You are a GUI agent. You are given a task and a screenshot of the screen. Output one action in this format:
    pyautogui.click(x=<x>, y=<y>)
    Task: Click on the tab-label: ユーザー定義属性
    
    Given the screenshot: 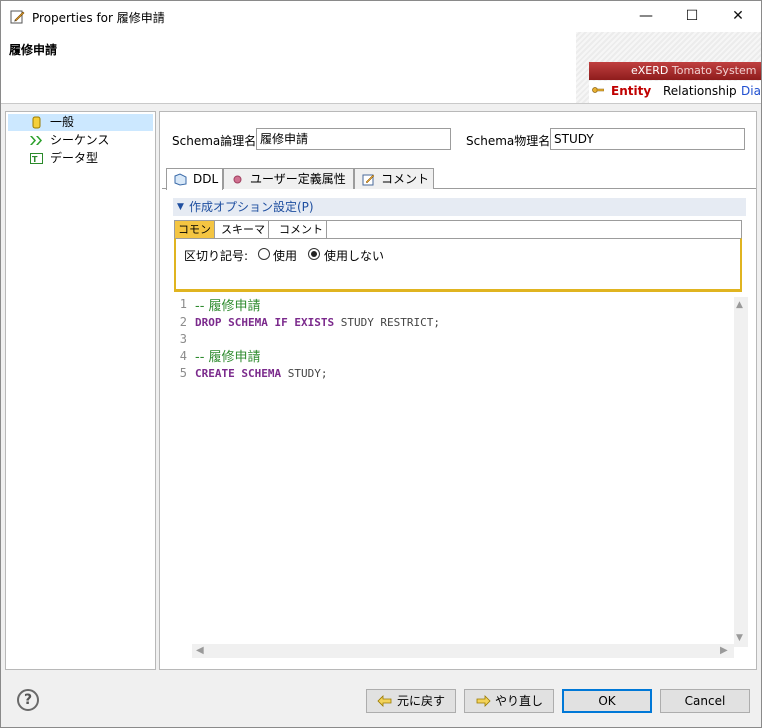 What is the action you would take?
    pyautogui.click(x=298, y=179)
    